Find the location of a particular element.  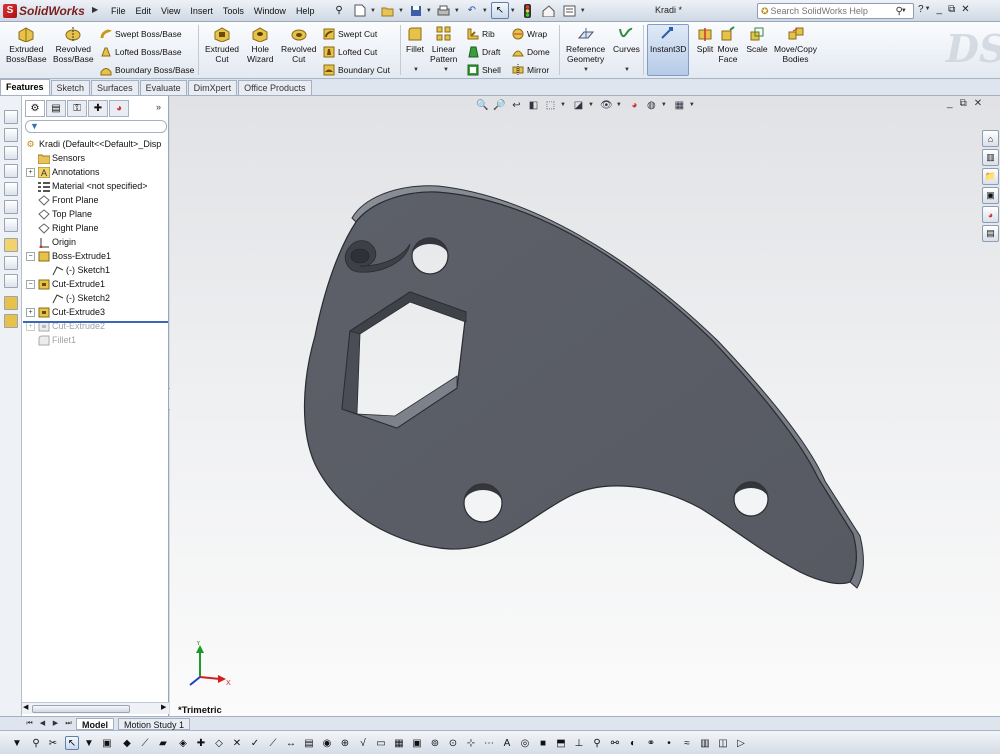

draft-button: Draft is located at coordinates (483, 51).